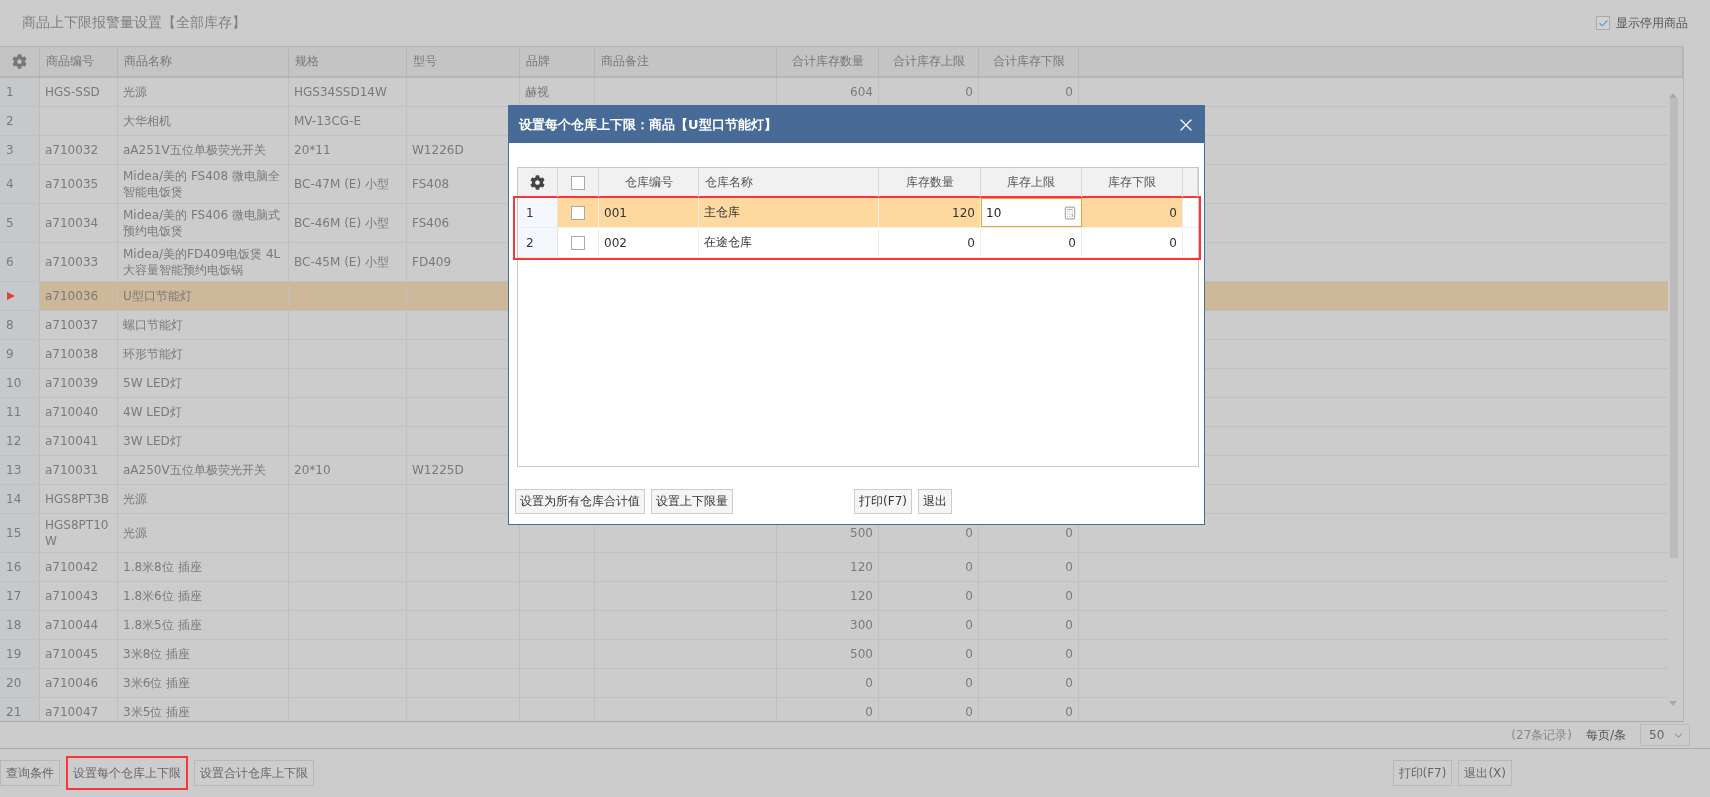 The height and width of the screenshot is (797, 1710). Describe the element at coordinates (1031, 212) in the screenshot. I see `number-input: 10` at that location.